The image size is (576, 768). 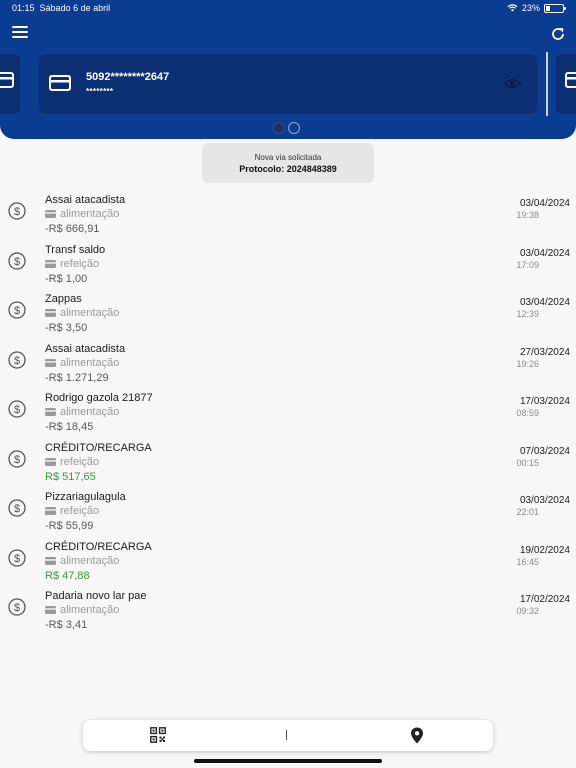 What do you see at coordinates (530, 8) in the screenshot?
I see `battery-percent: 23%` at bounding box center [530, 8].